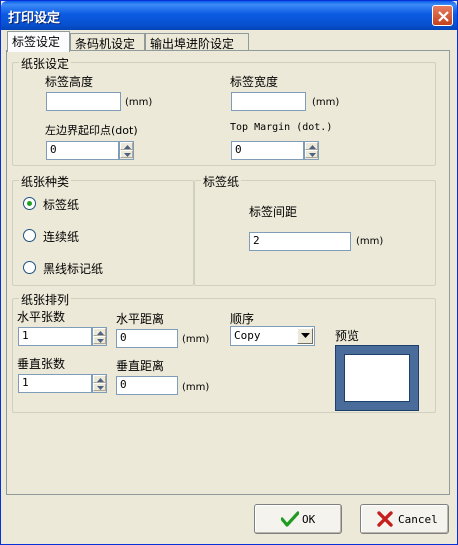 This screenshot has width=458, height=545. What do you see at coordinates (140, 366) in the screenshot?
I see `vertical-distance-label: 垂直距离` at bounding box center [140, 366].